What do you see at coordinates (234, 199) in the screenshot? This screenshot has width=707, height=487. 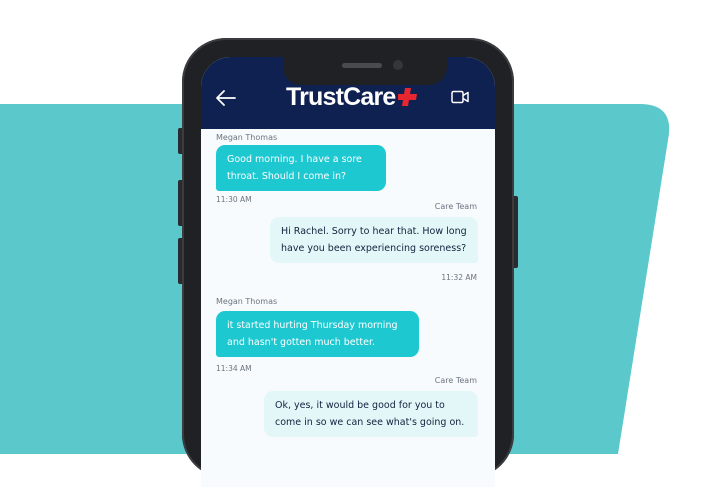 I see `message-timestamp: 11:30 AM` at bounding box center [234, 199].